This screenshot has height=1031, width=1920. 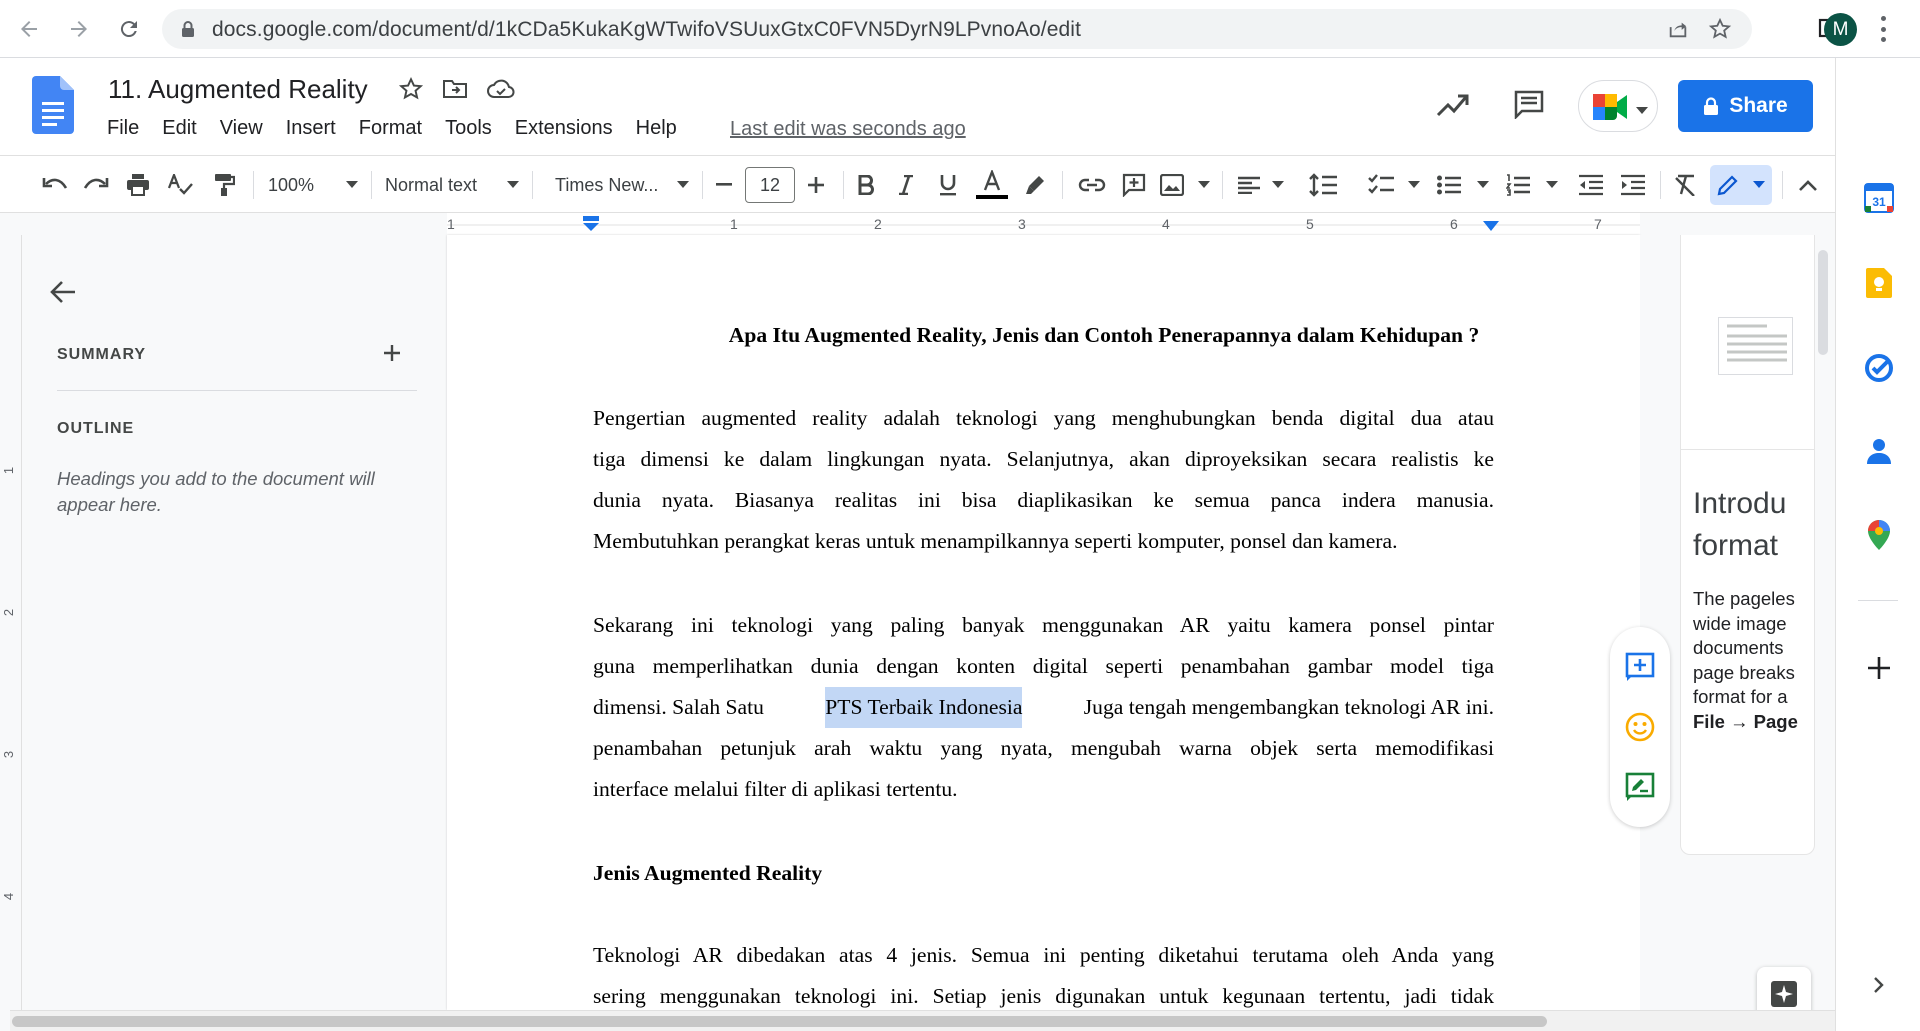 What do you see at coordinates (53, 107) in the screenshot?
I see `docs-logo-icon` at bounding box center [53, 107].